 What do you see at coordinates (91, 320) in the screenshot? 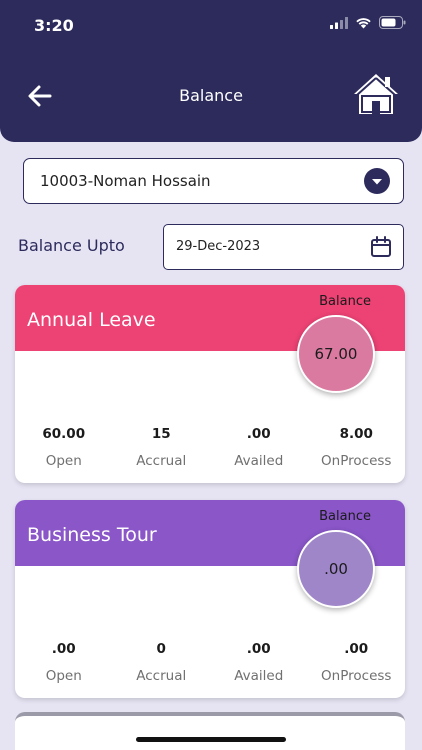
I see `card-title: Annual Leave` at bounding box center [91, 320].